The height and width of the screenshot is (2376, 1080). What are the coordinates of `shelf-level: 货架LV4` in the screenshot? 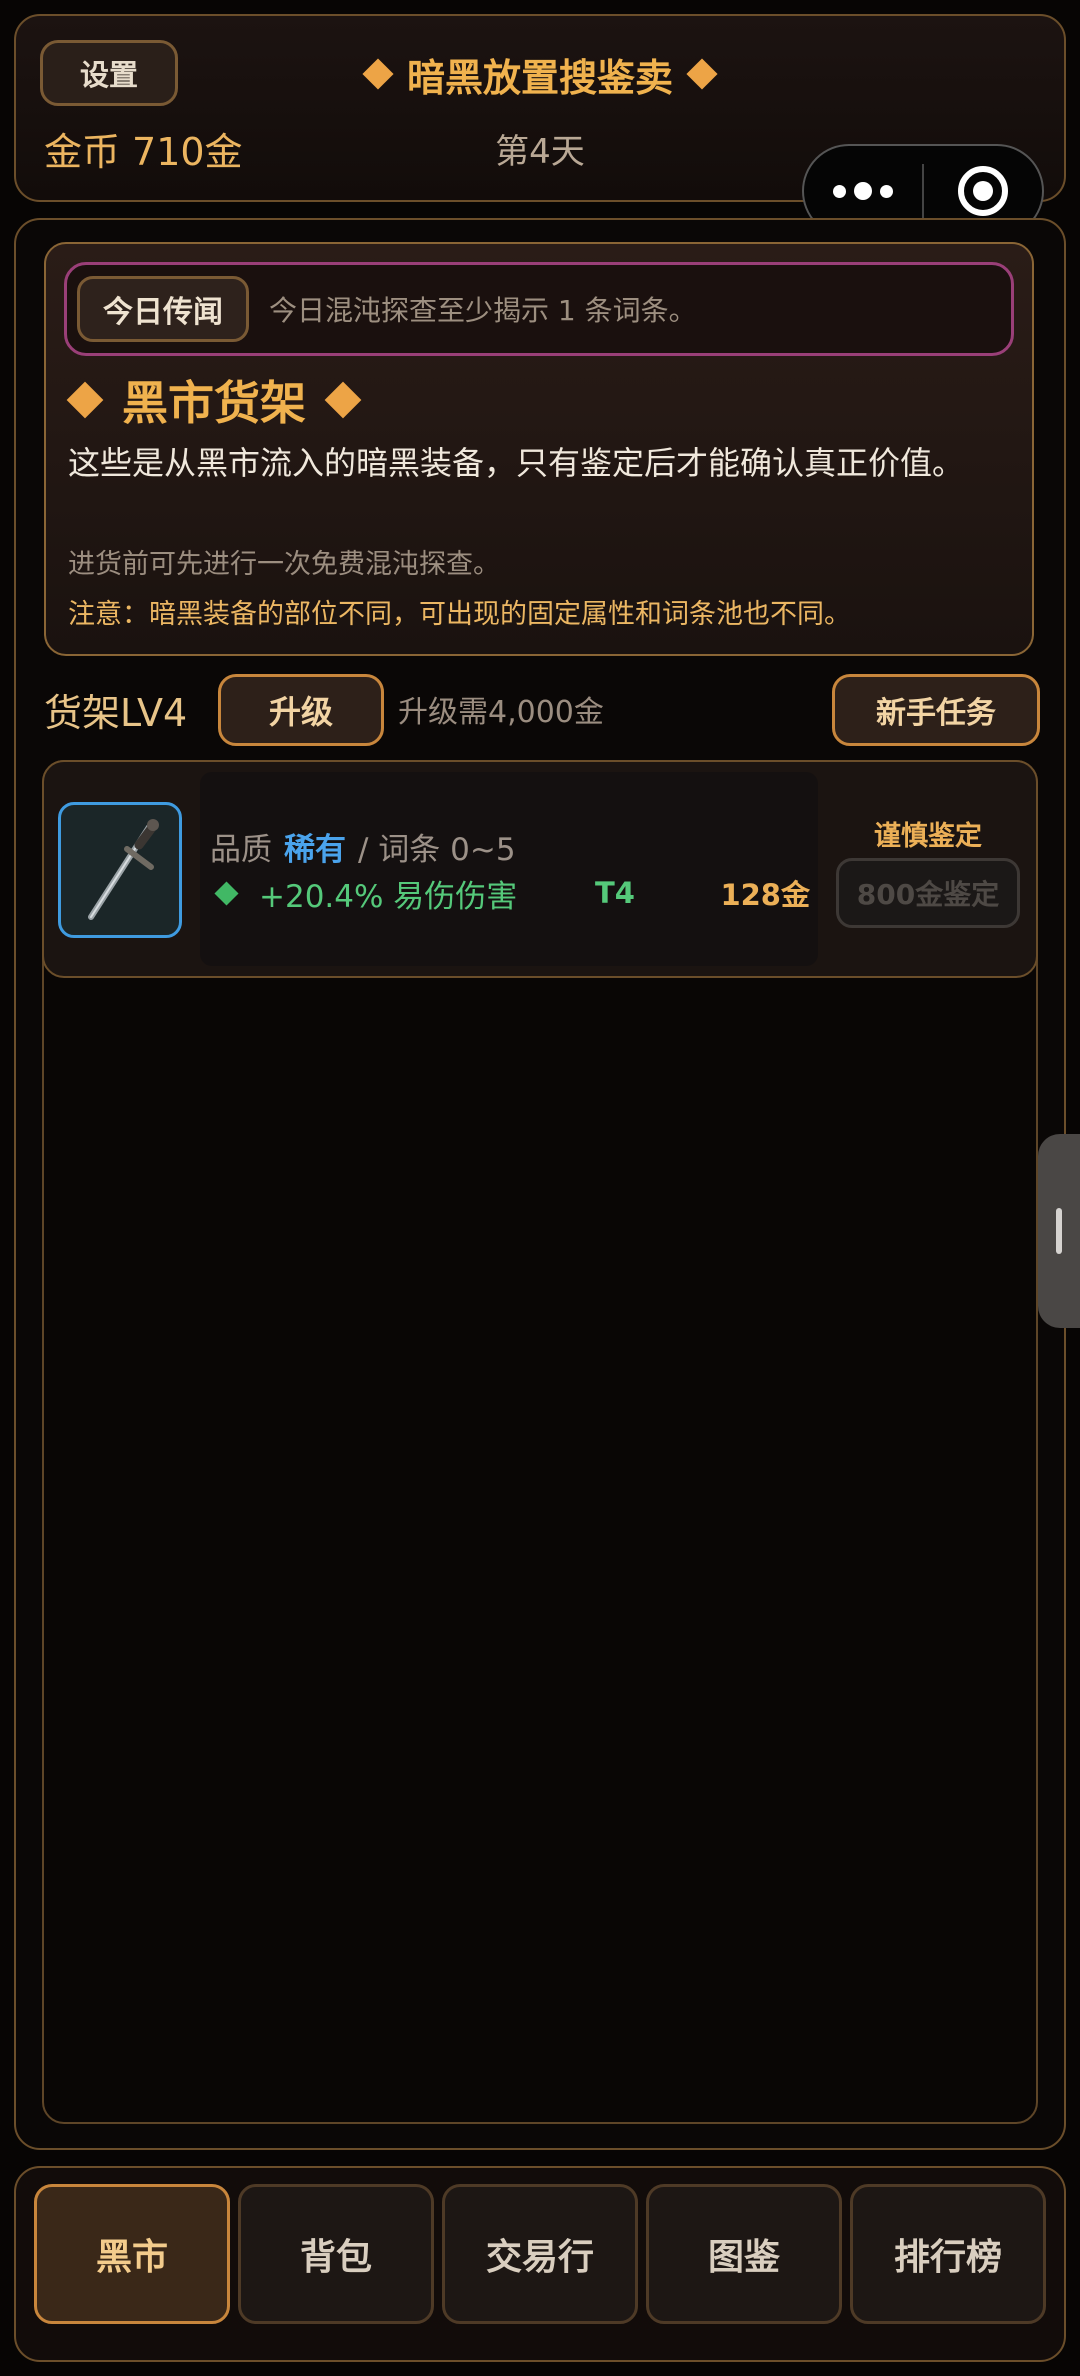 It's located at (116, 712).